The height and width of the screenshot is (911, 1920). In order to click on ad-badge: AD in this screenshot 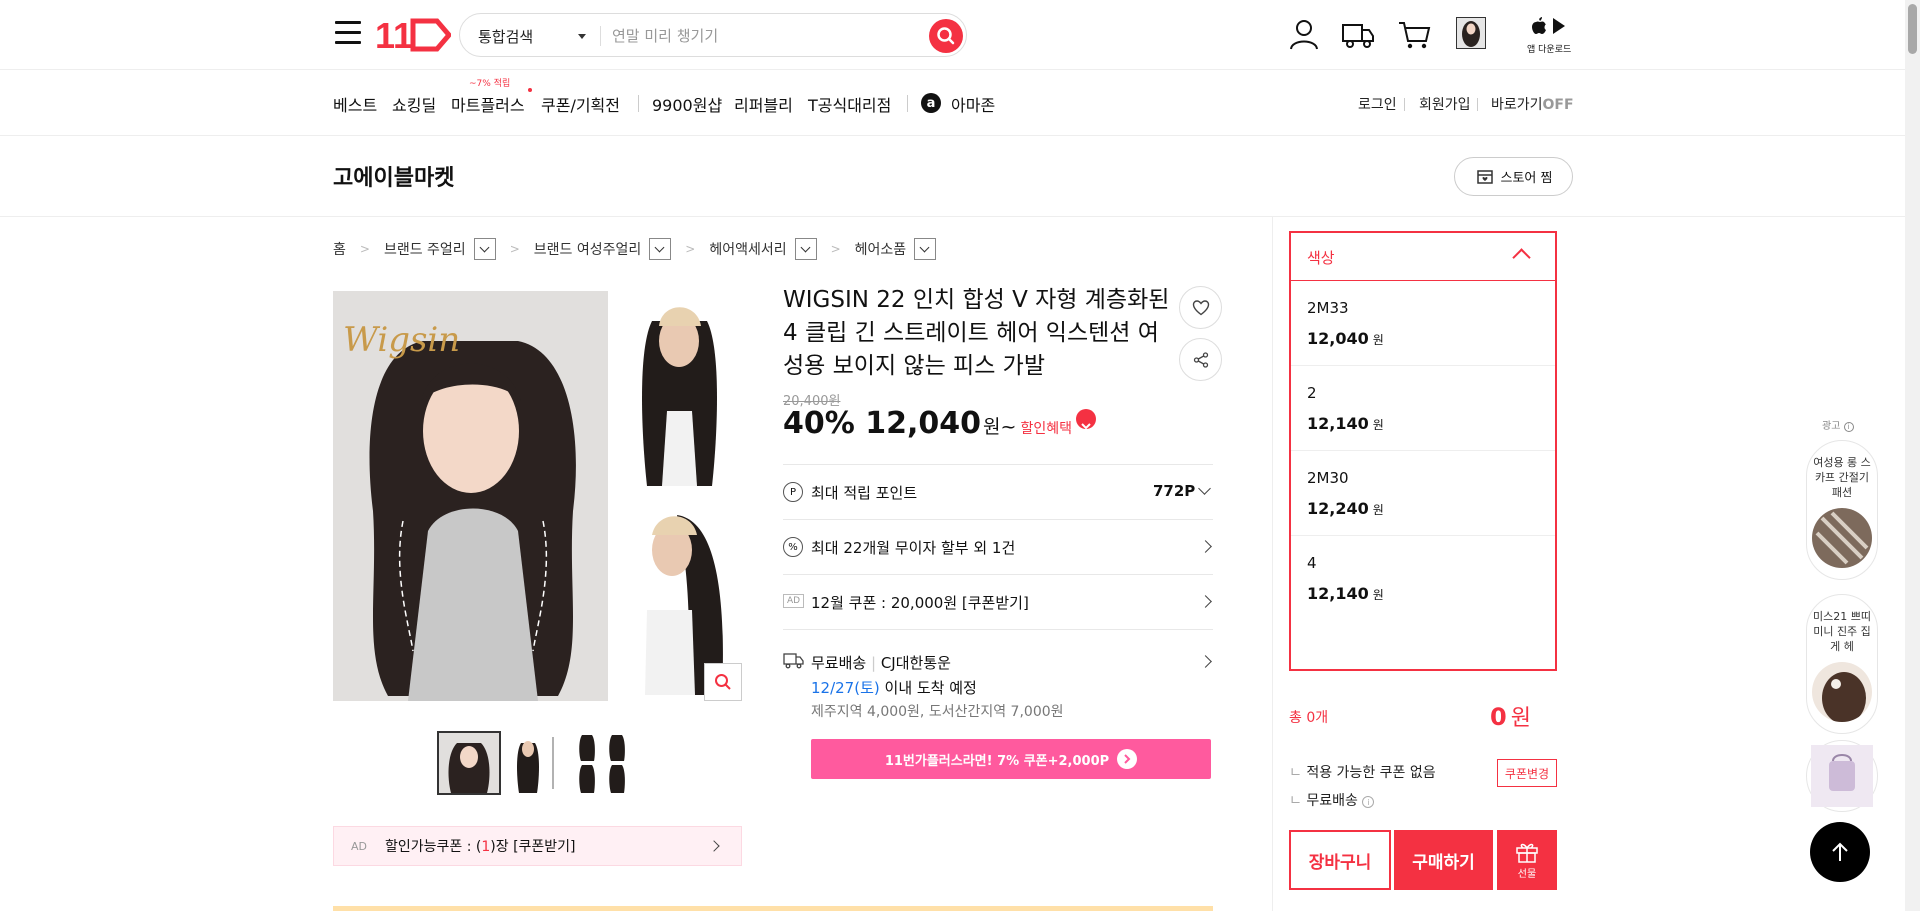, I will do `click(794, 601)`.